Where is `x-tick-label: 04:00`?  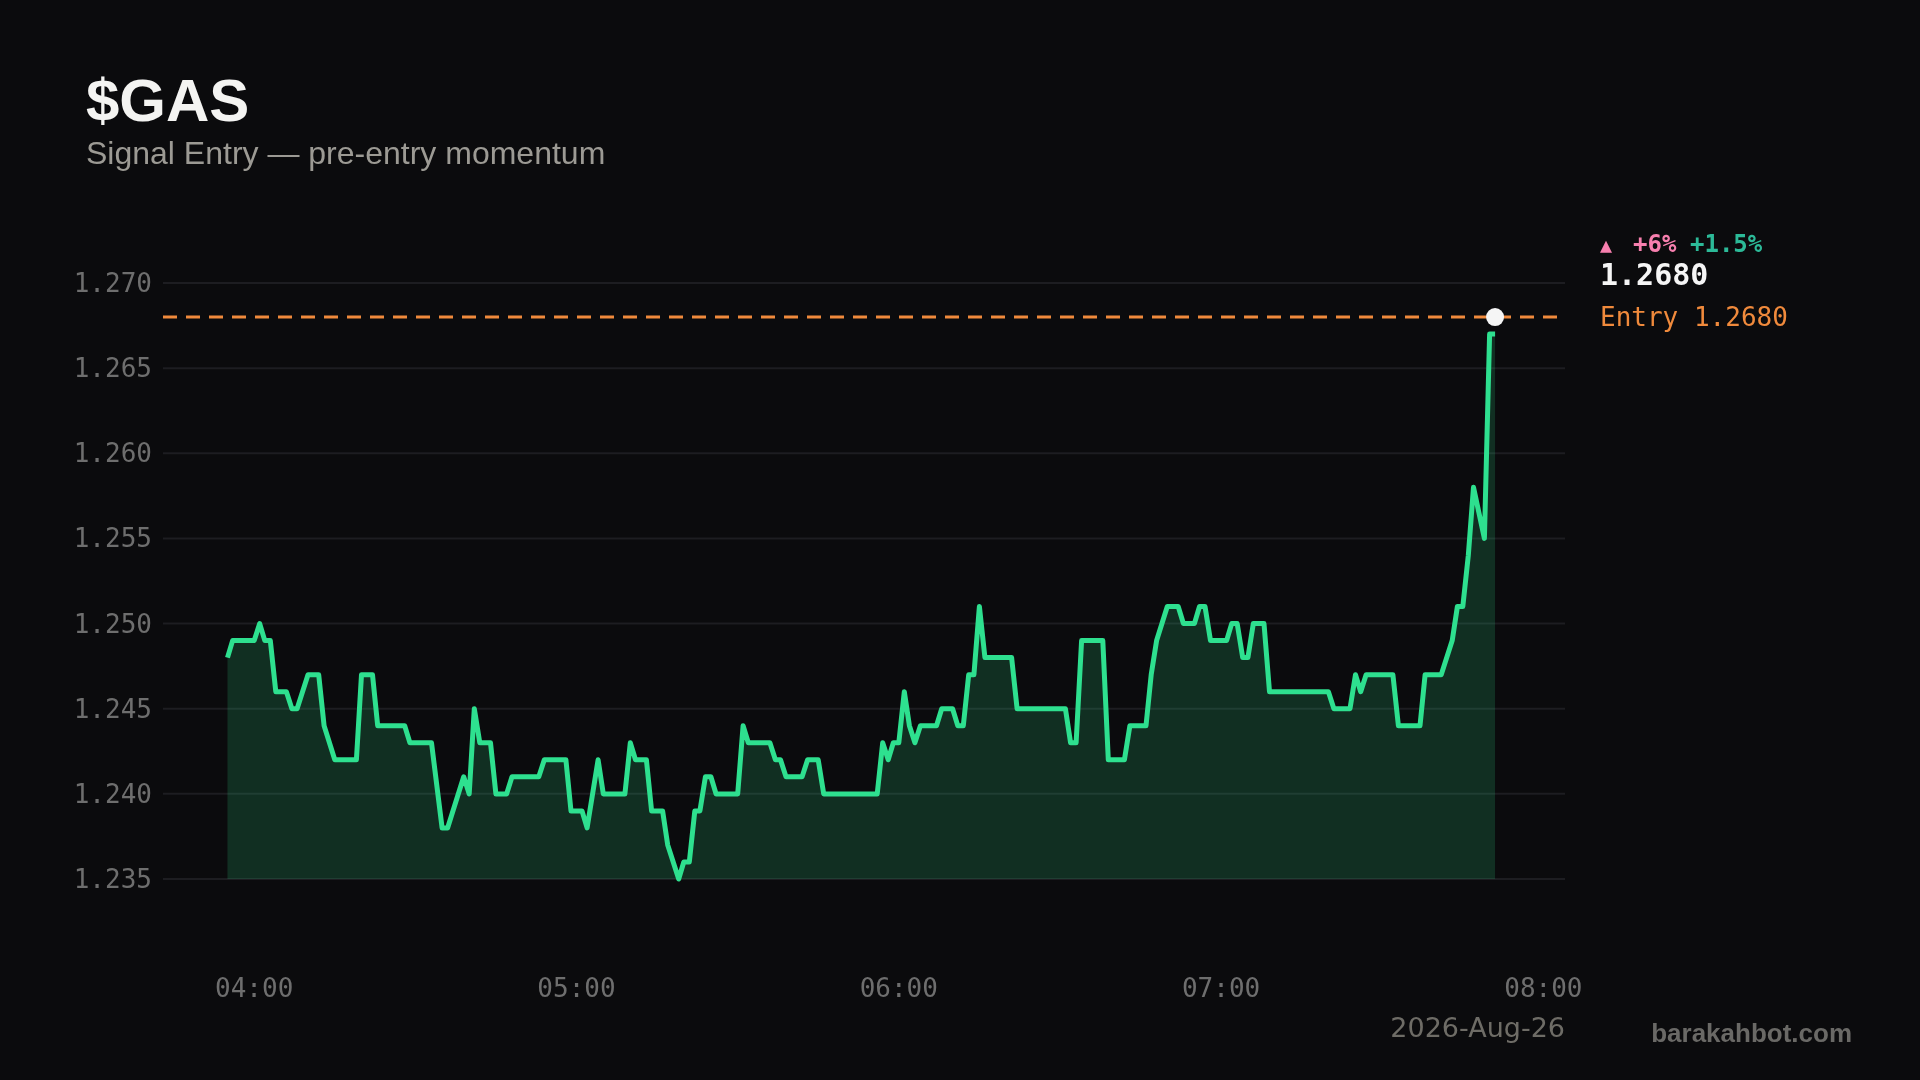 x-tick-label: 04:00 is located at coordinates (254, 988).